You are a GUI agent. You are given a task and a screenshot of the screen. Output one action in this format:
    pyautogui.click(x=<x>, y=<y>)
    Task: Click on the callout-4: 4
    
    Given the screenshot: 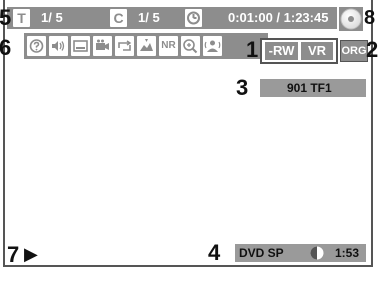 What is the action you would take?
    pyautogui.click(x=214, y=252)
    